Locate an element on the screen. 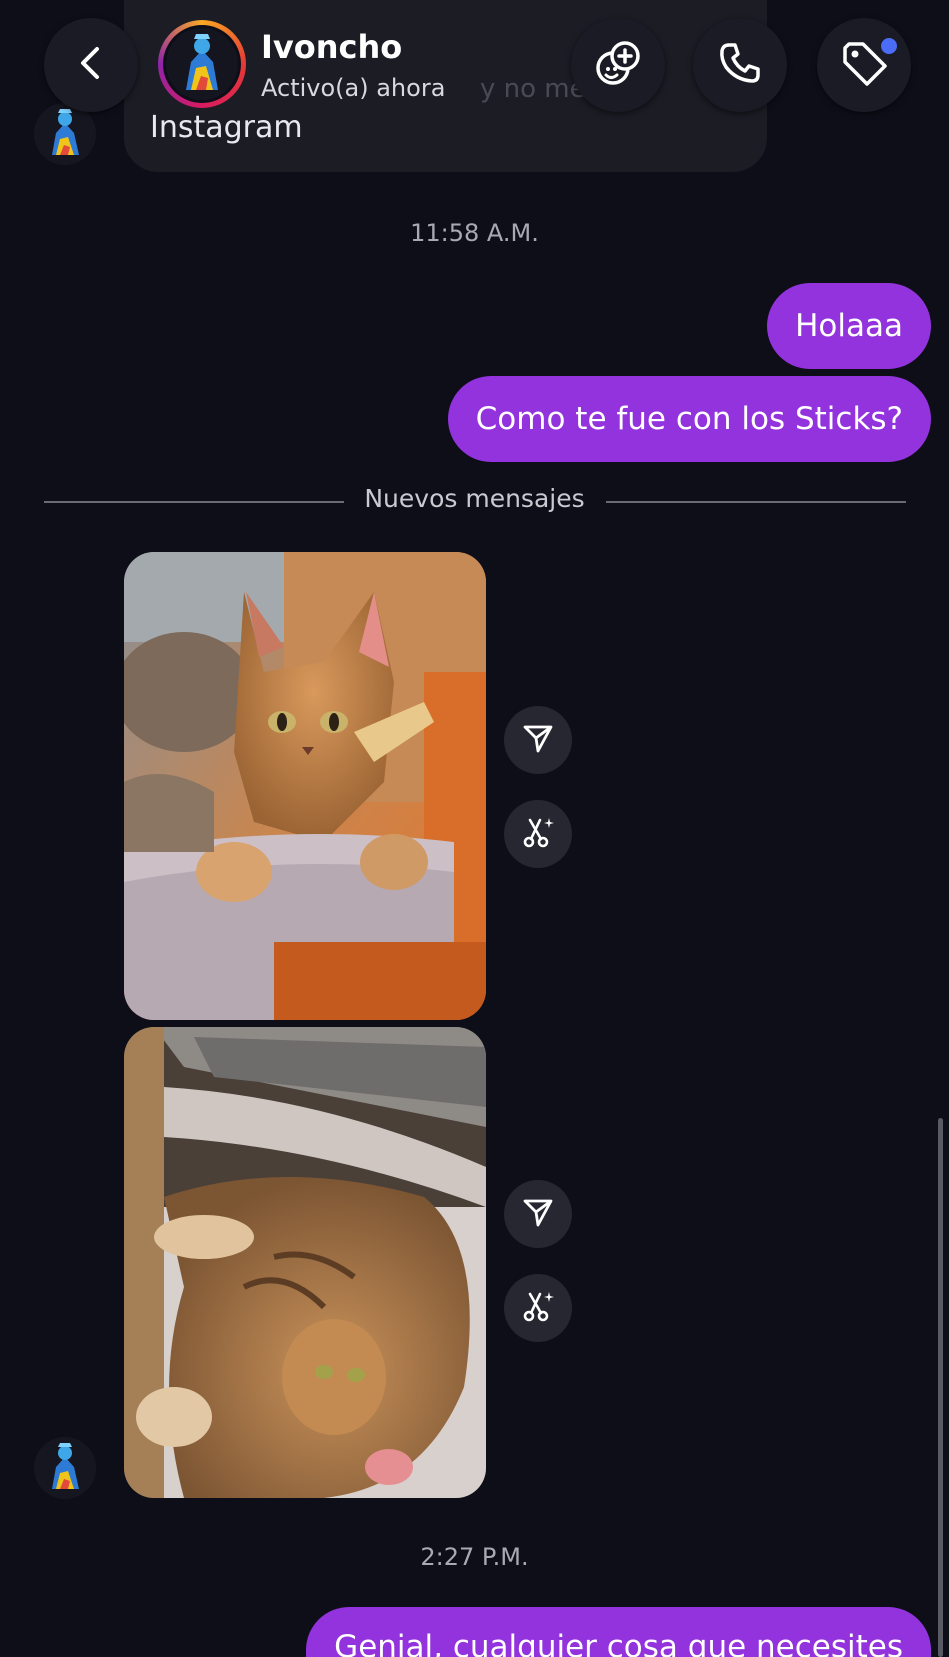  contact-name: Ivoncho is located at coordinates (331, 47).